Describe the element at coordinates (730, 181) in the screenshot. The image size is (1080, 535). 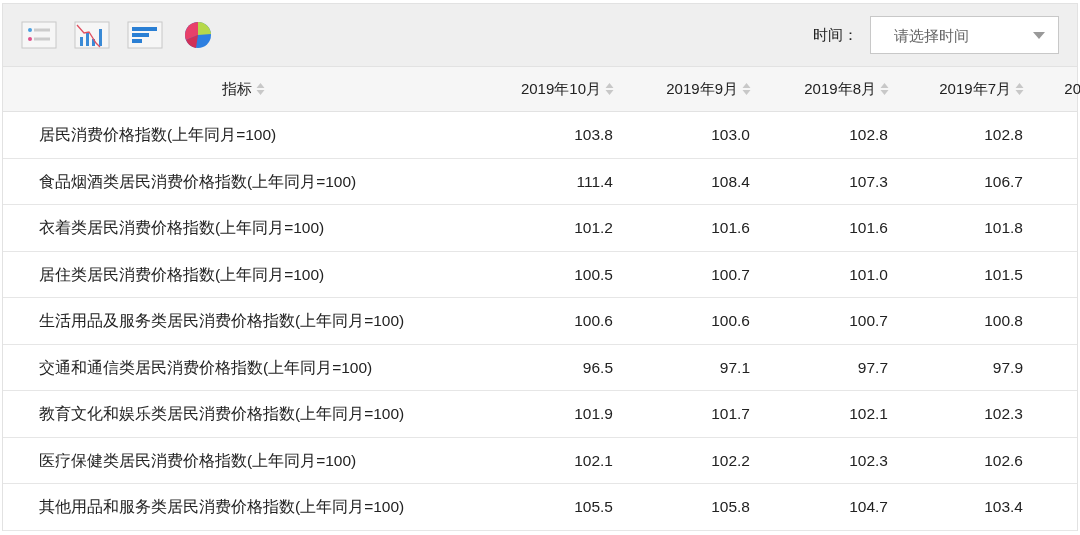
I see `value-cell-text: 108.4` at that location.